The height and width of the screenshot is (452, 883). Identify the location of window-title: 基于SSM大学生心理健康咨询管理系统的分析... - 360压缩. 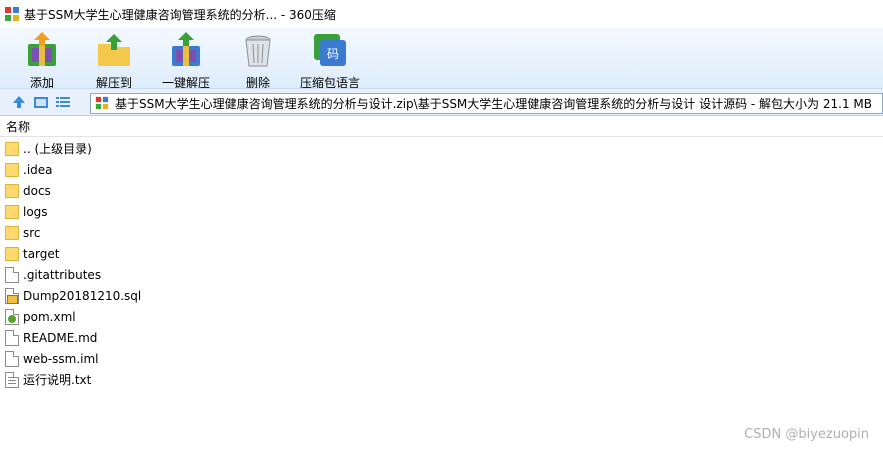
(180, 14).